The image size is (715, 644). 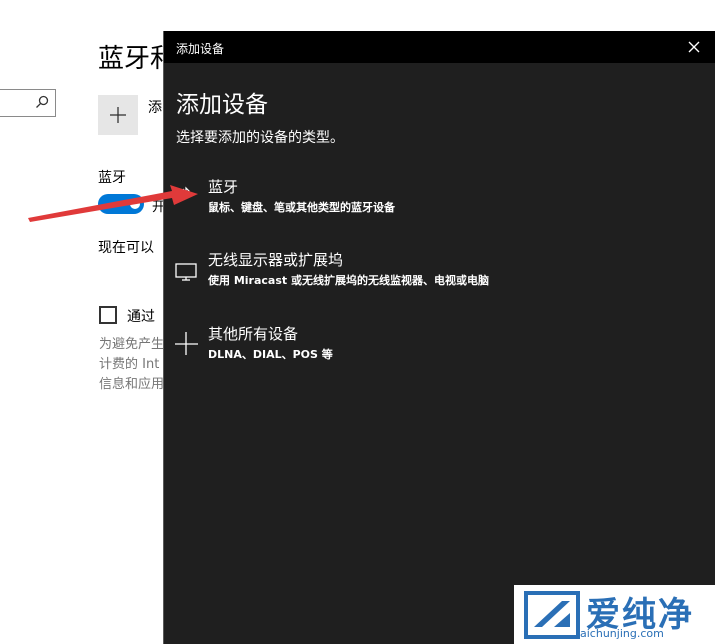 What do you see at coordinates (348, 280) in the screenshot?
I see `option-desc: 使用 Miracast 或无线扩展坞的无线监视器、电视或电脑` at bounding box center [348, 280].